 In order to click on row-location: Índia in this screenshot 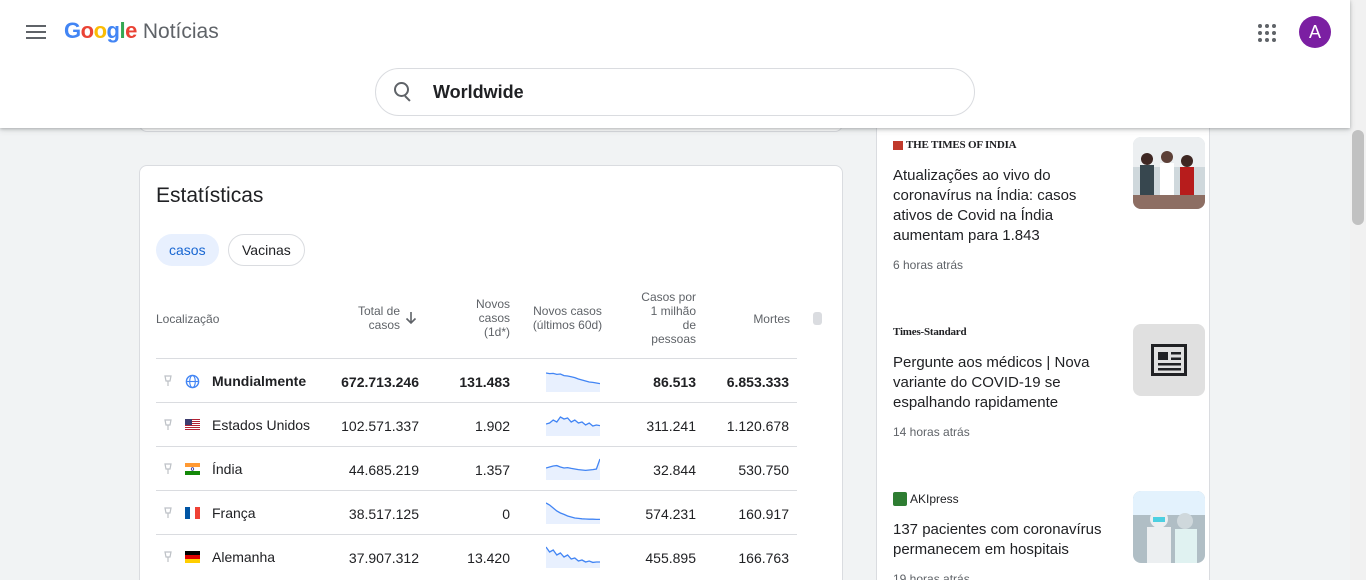, I will do `click(227, 469)`.